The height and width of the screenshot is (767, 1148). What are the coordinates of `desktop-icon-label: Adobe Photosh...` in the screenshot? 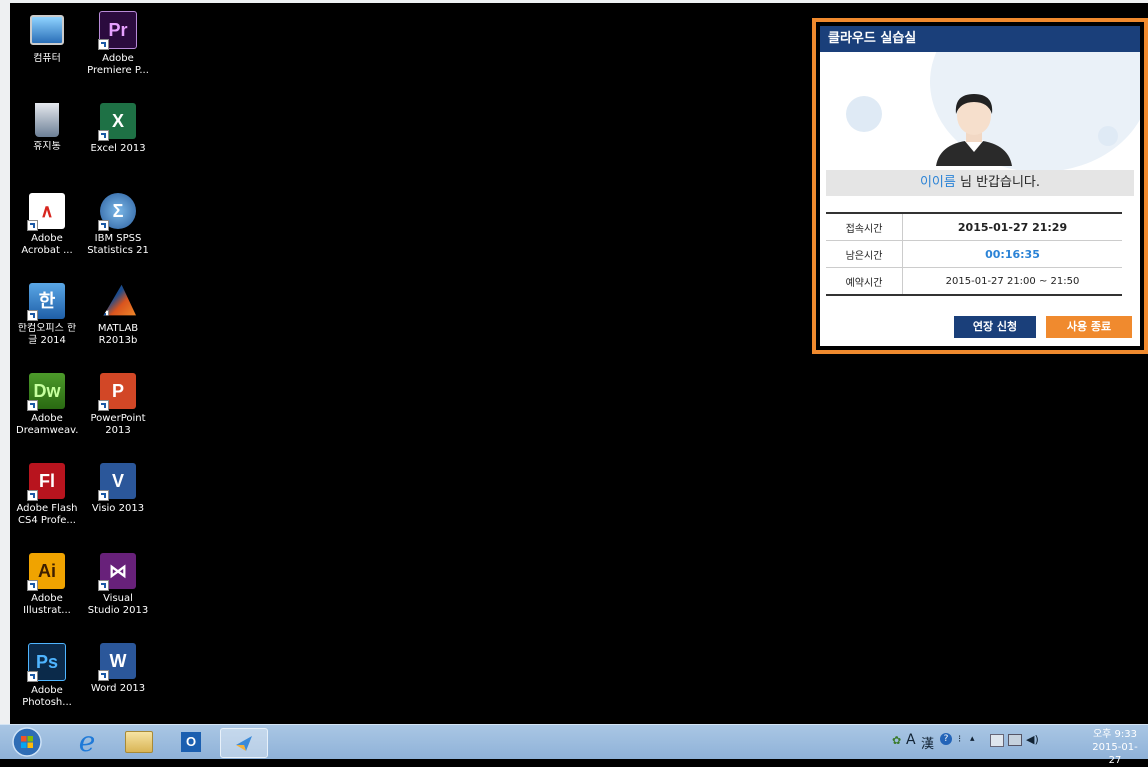 It's located at (47, 696).